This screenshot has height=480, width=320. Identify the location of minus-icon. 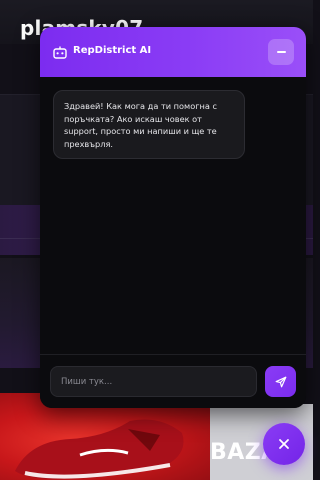
(281, 52).